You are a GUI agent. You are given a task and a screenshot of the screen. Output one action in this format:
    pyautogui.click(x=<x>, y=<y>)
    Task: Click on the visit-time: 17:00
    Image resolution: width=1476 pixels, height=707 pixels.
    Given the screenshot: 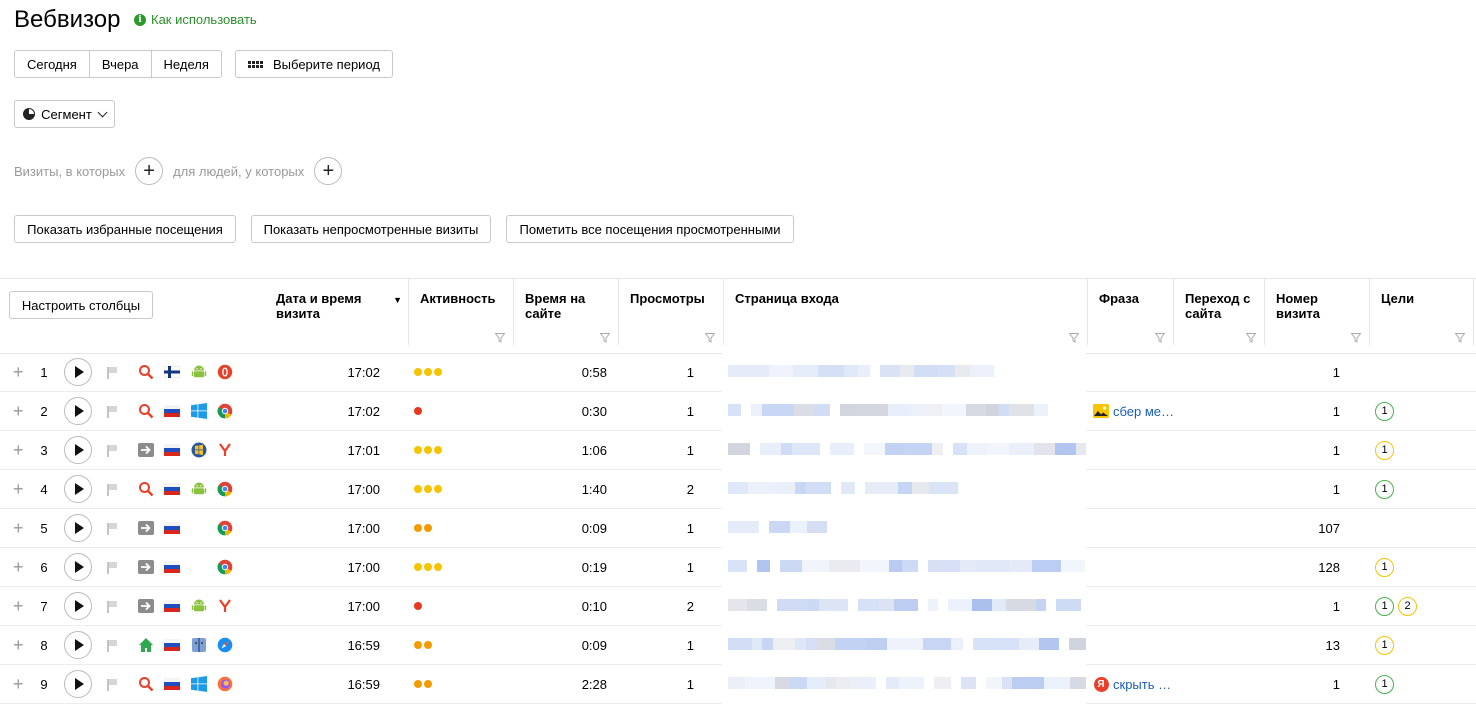 What is the action you would take?
    pyautogui.click(x=363, y=489)
    